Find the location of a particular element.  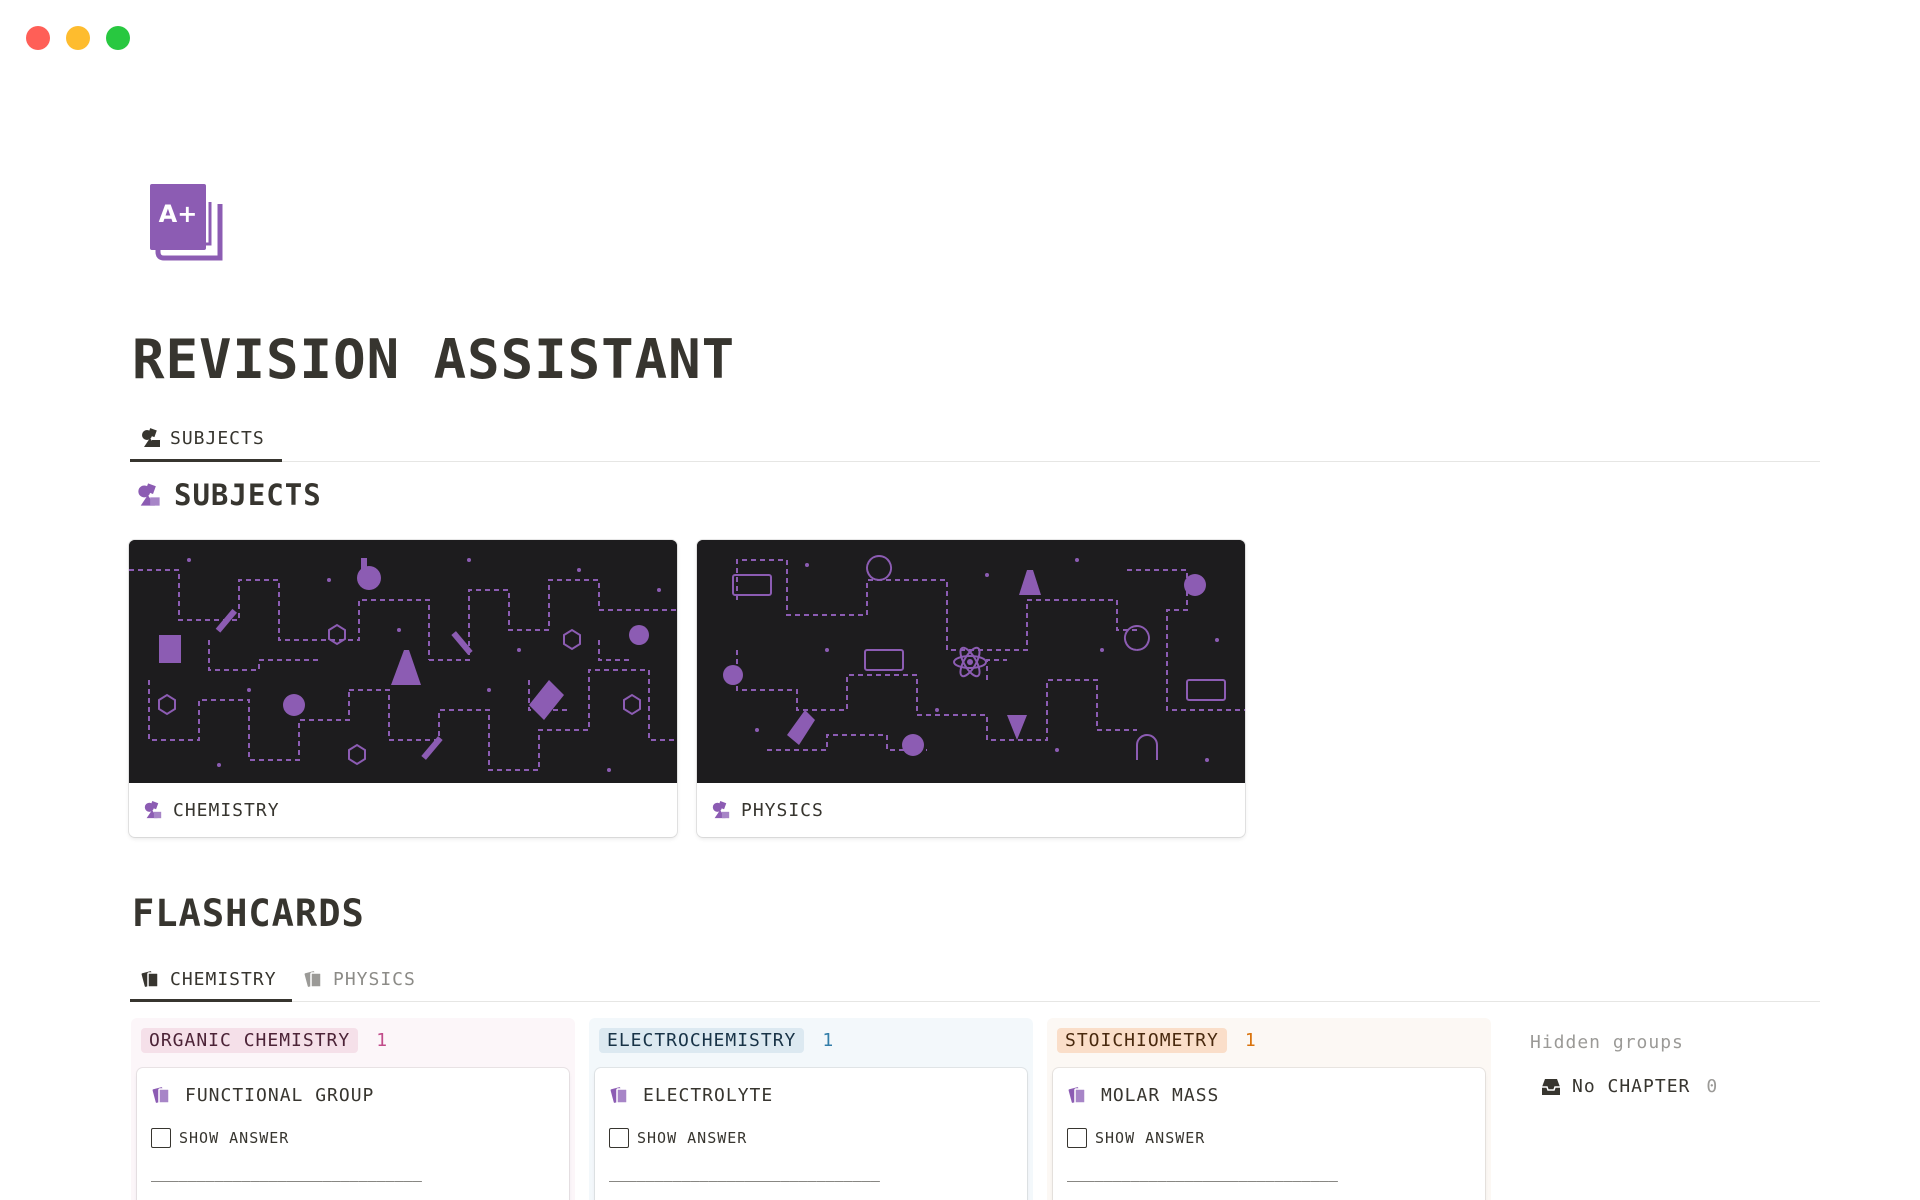

subjects-heading: SUBJECTS is located at coordinates (229, 495).